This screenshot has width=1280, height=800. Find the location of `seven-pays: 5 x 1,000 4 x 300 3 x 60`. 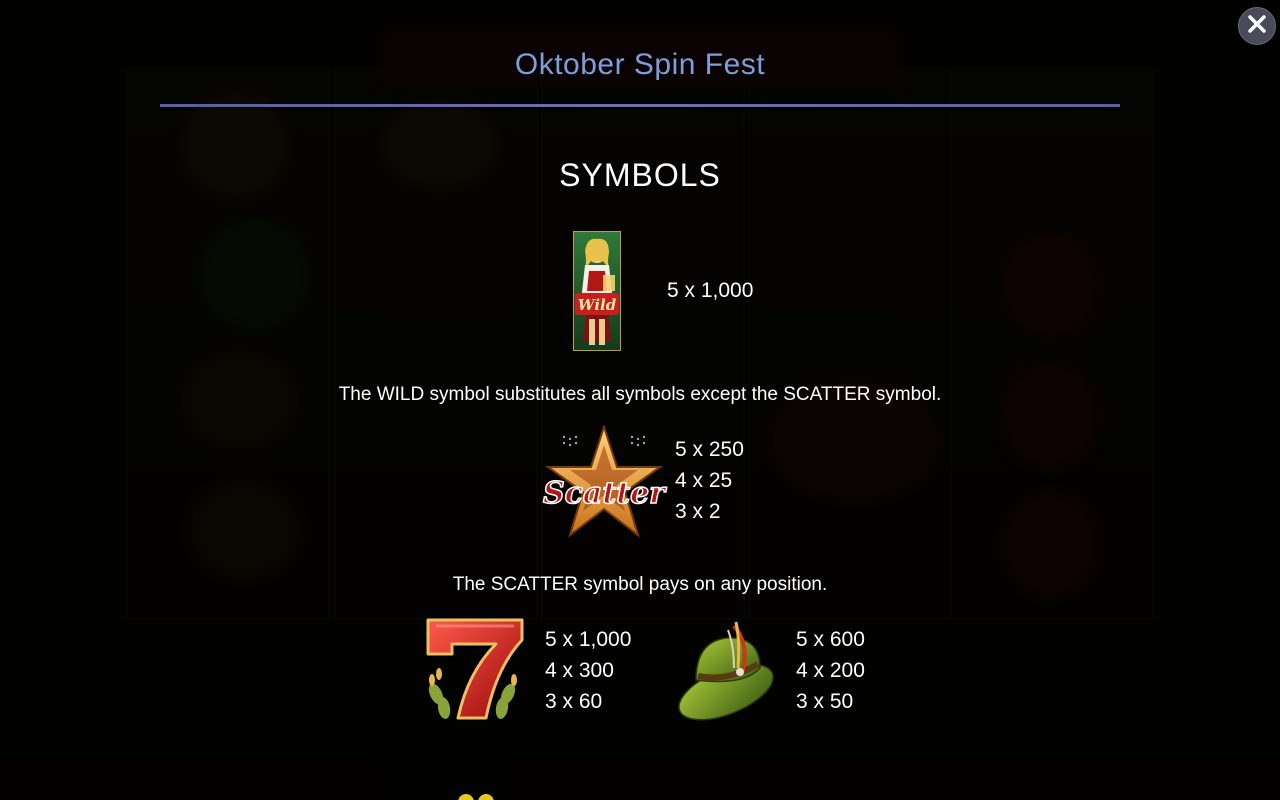

seven-pays: 5 x 1,000 4 x 300 3 x 60 is located at coordinates (588, 670).